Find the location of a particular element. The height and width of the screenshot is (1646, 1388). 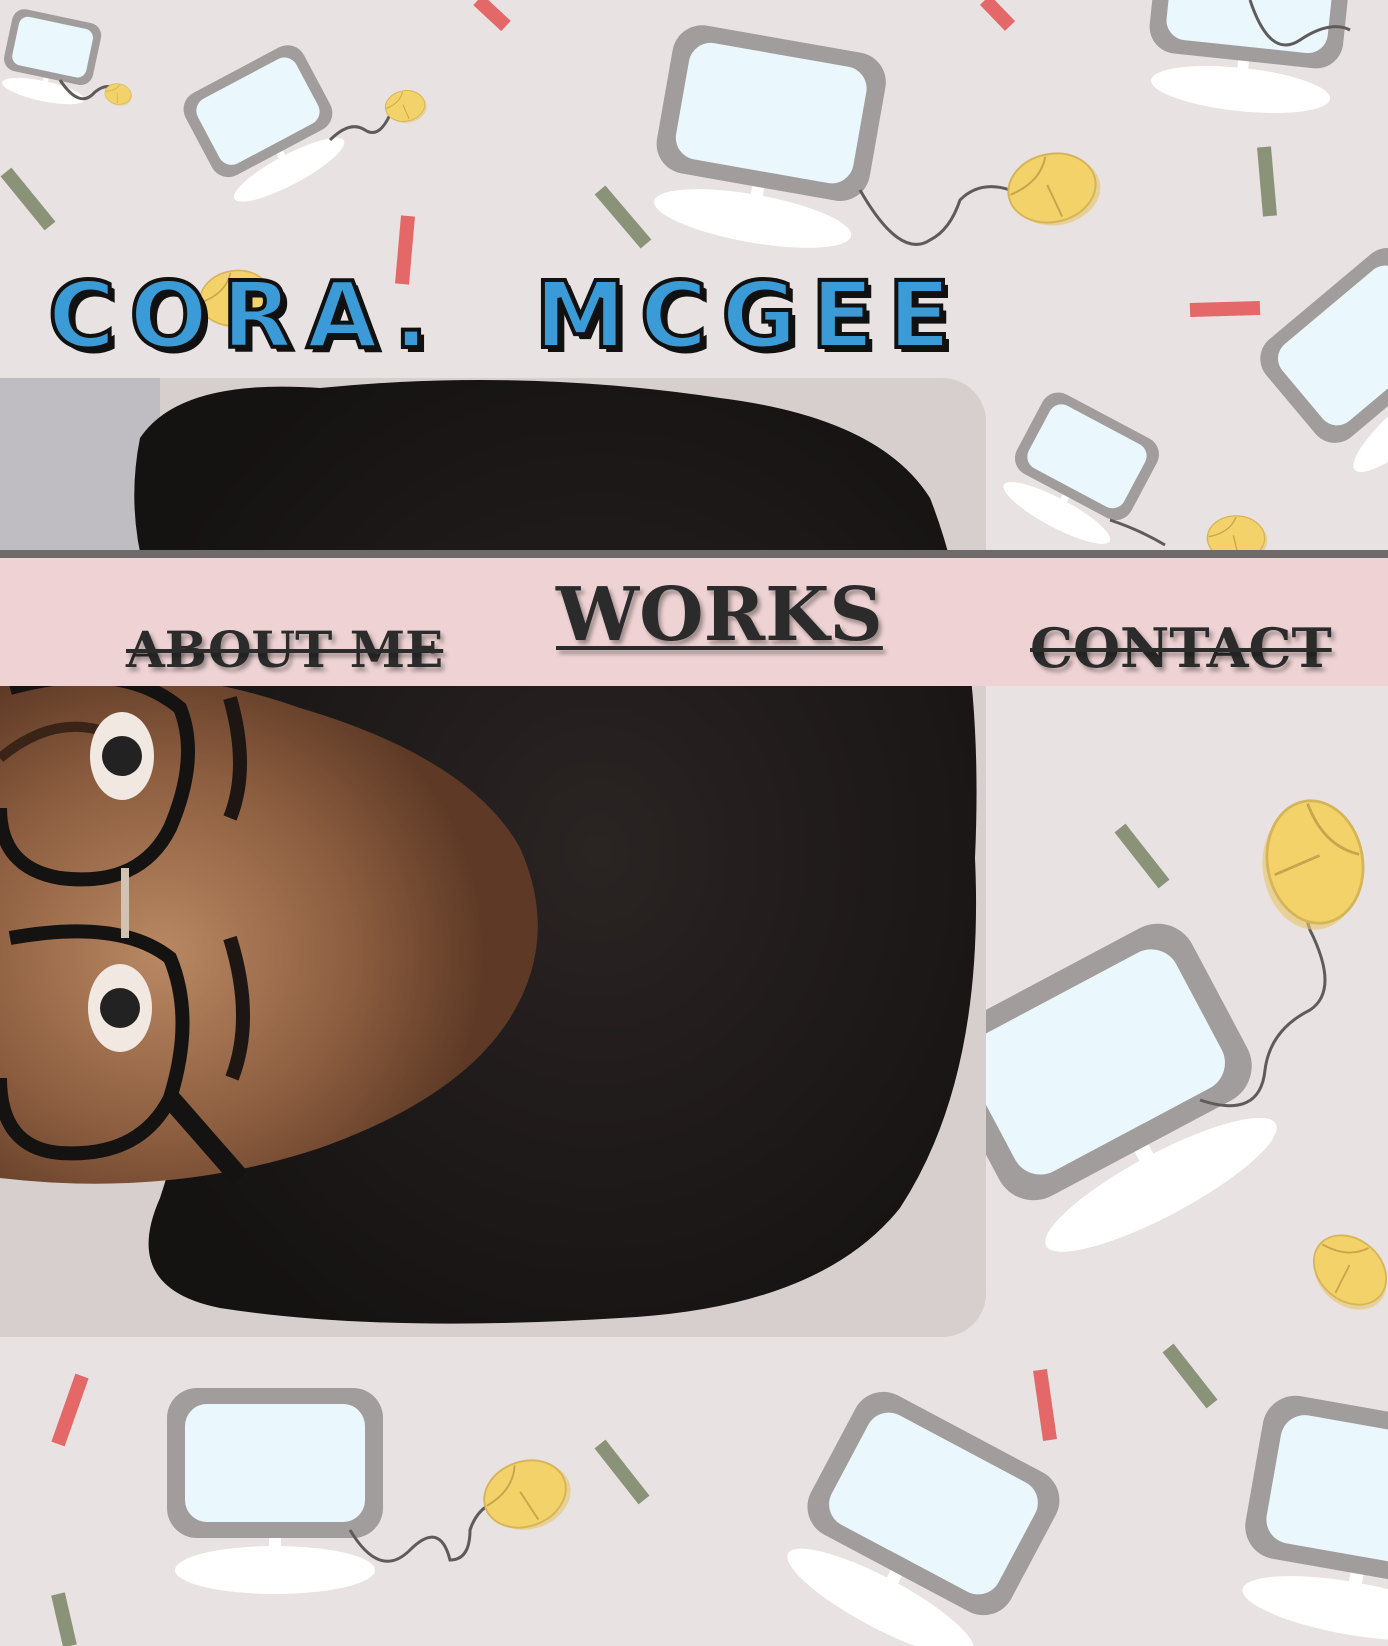

site-title: CORA. MCGEE is located at coordinates (505, 315).